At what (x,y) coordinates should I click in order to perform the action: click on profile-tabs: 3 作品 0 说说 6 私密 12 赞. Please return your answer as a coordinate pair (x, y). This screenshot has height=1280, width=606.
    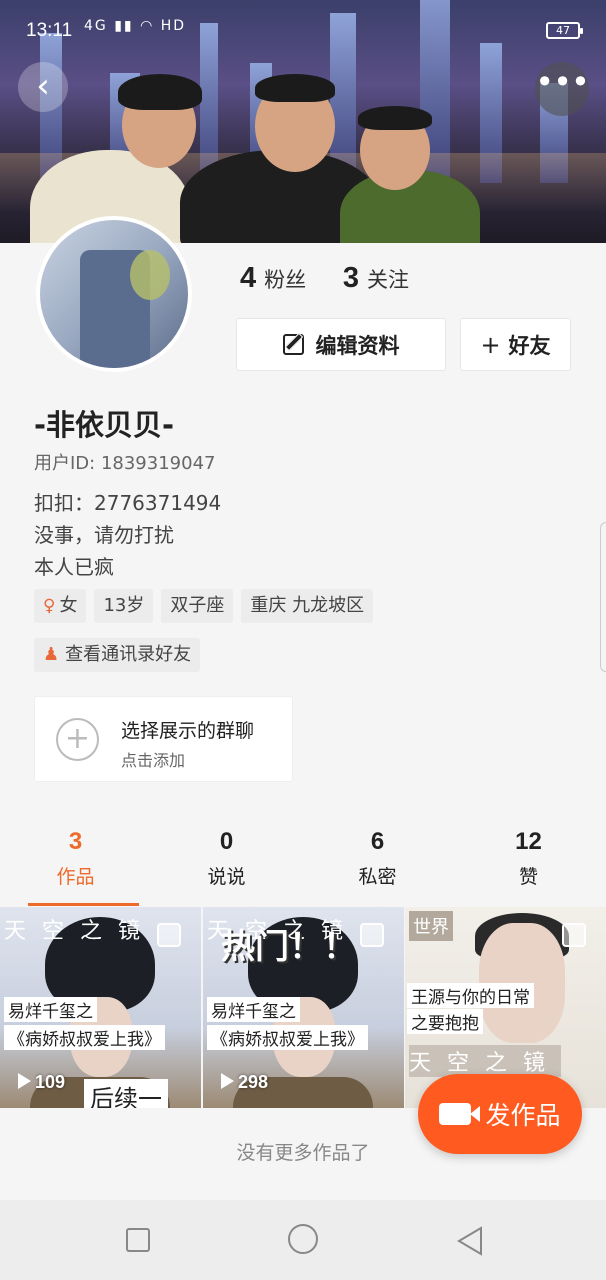
    Looking at the image, I should click on (303, 867).